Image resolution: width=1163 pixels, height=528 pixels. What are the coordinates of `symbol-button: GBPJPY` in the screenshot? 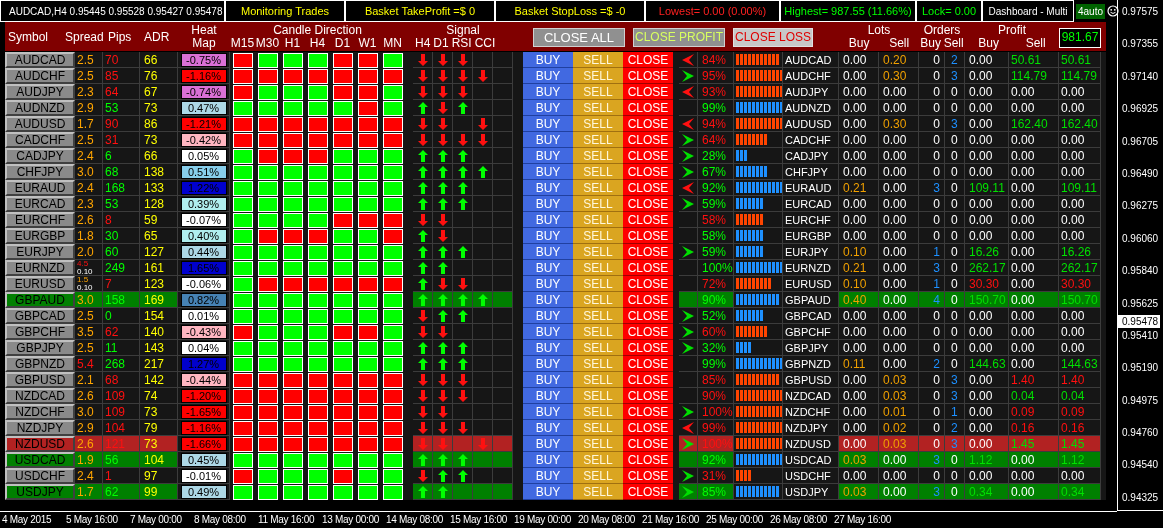 It's located at (40, 348).